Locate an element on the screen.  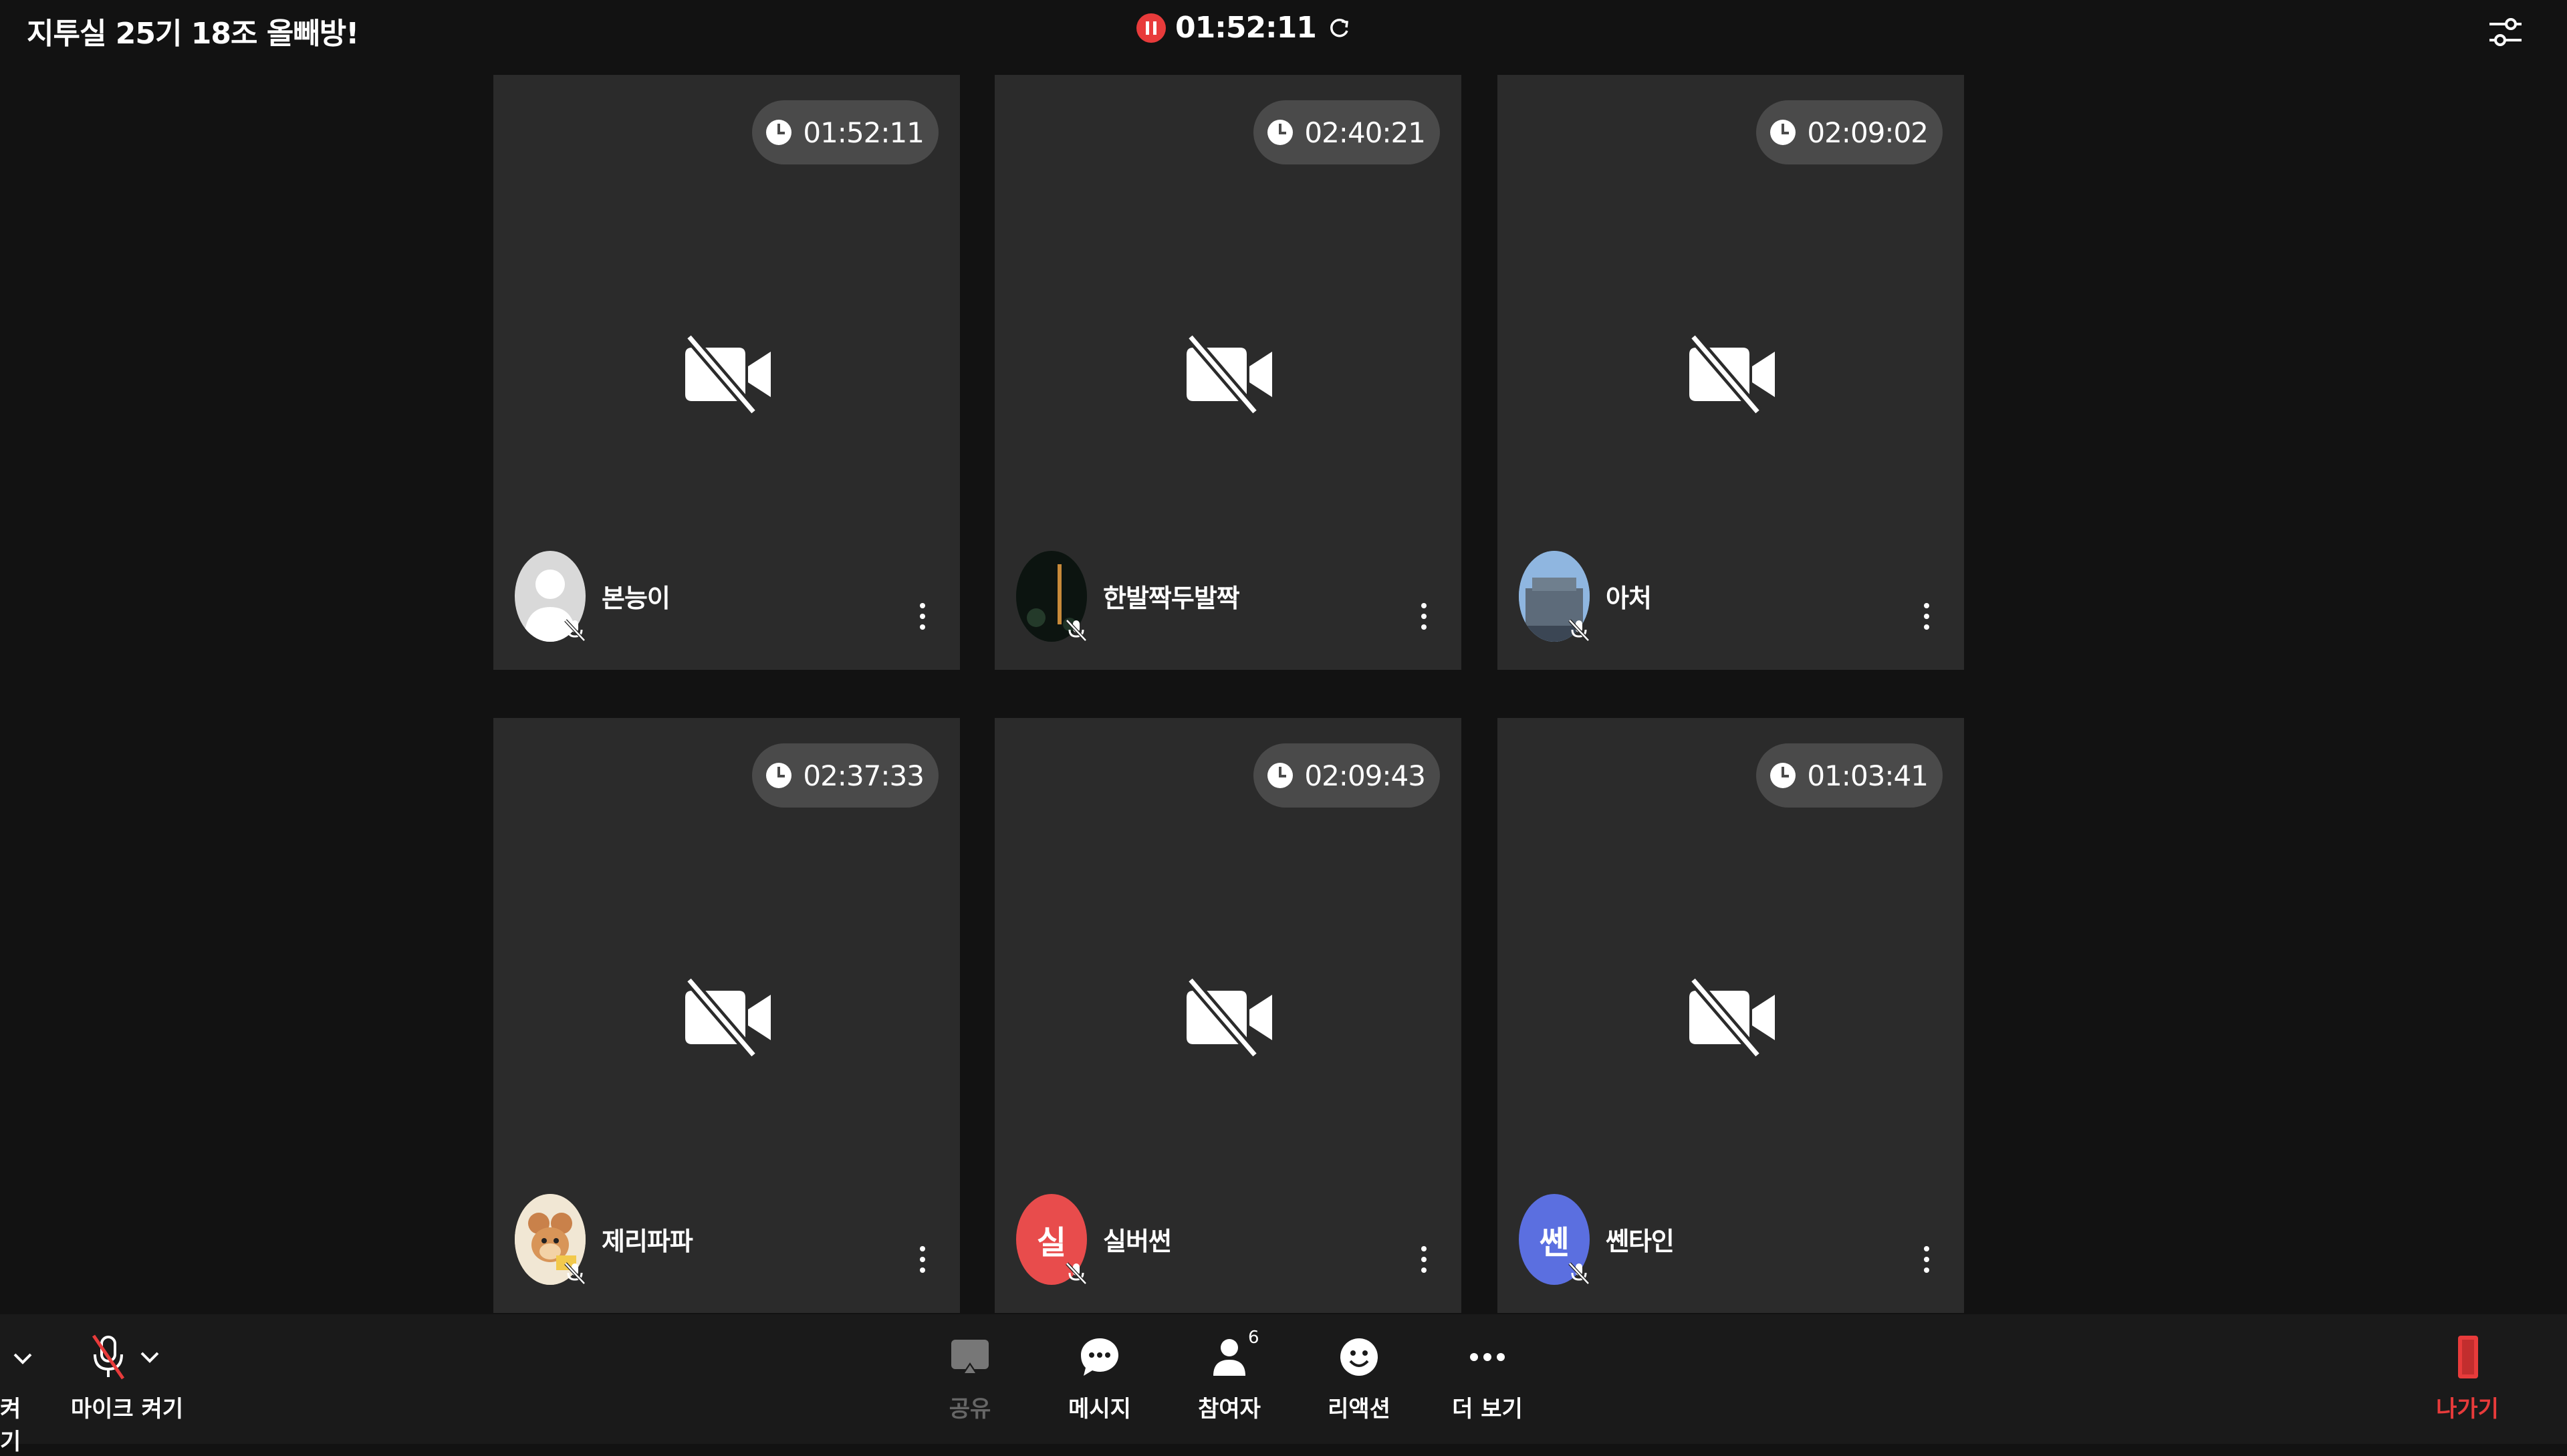
participant-tile: 02:09:02 아처 is located at coordinates (1730, 372).